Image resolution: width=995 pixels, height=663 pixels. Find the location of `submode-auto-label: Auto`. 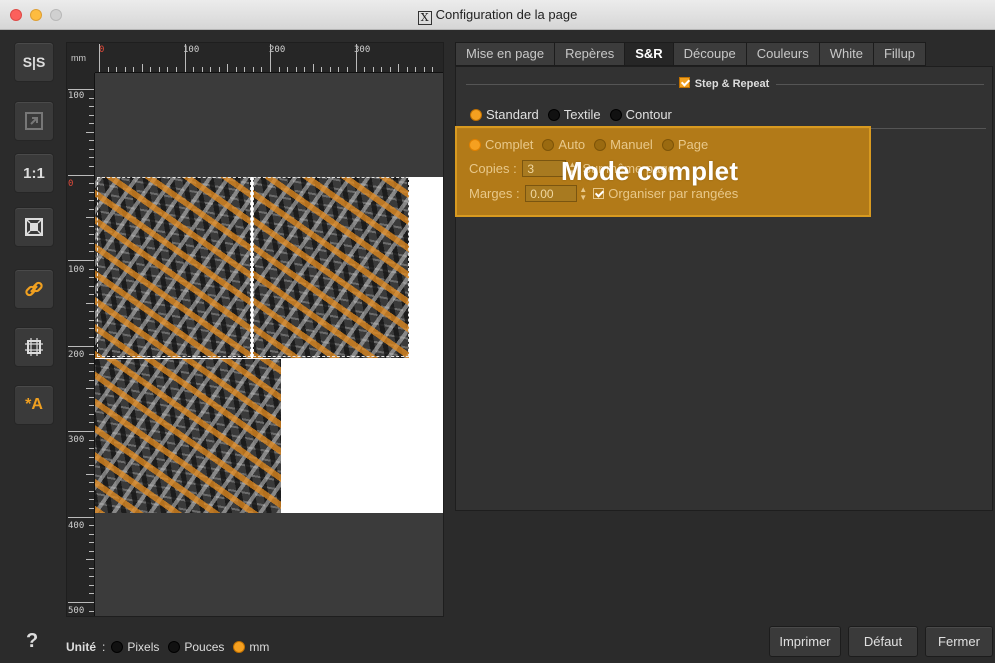

submode-auto-label: Auto is located at coordinates (572, 144).